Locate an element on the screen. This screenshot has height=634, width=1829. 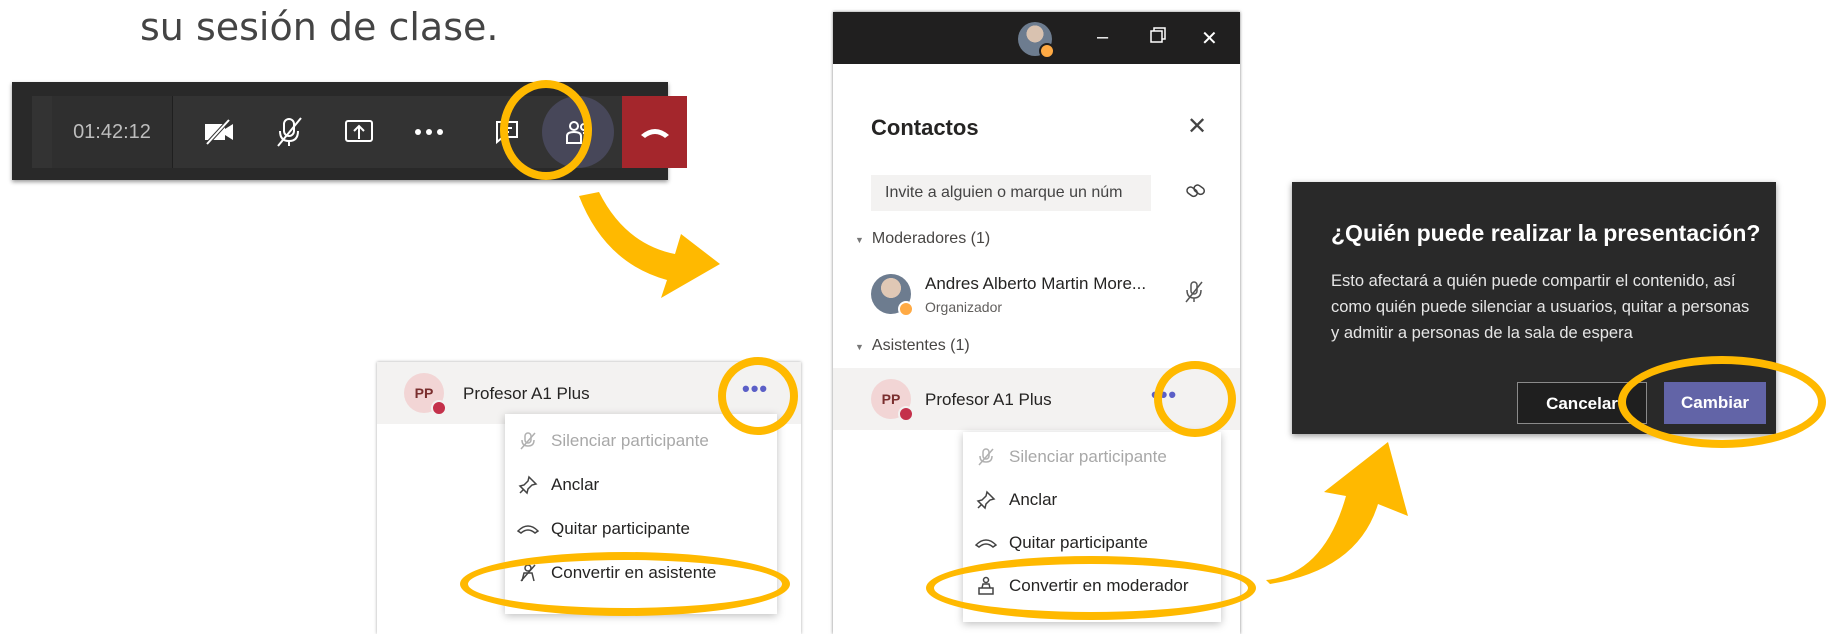
arrow-to-contacts is located at coordinates (649, 245).